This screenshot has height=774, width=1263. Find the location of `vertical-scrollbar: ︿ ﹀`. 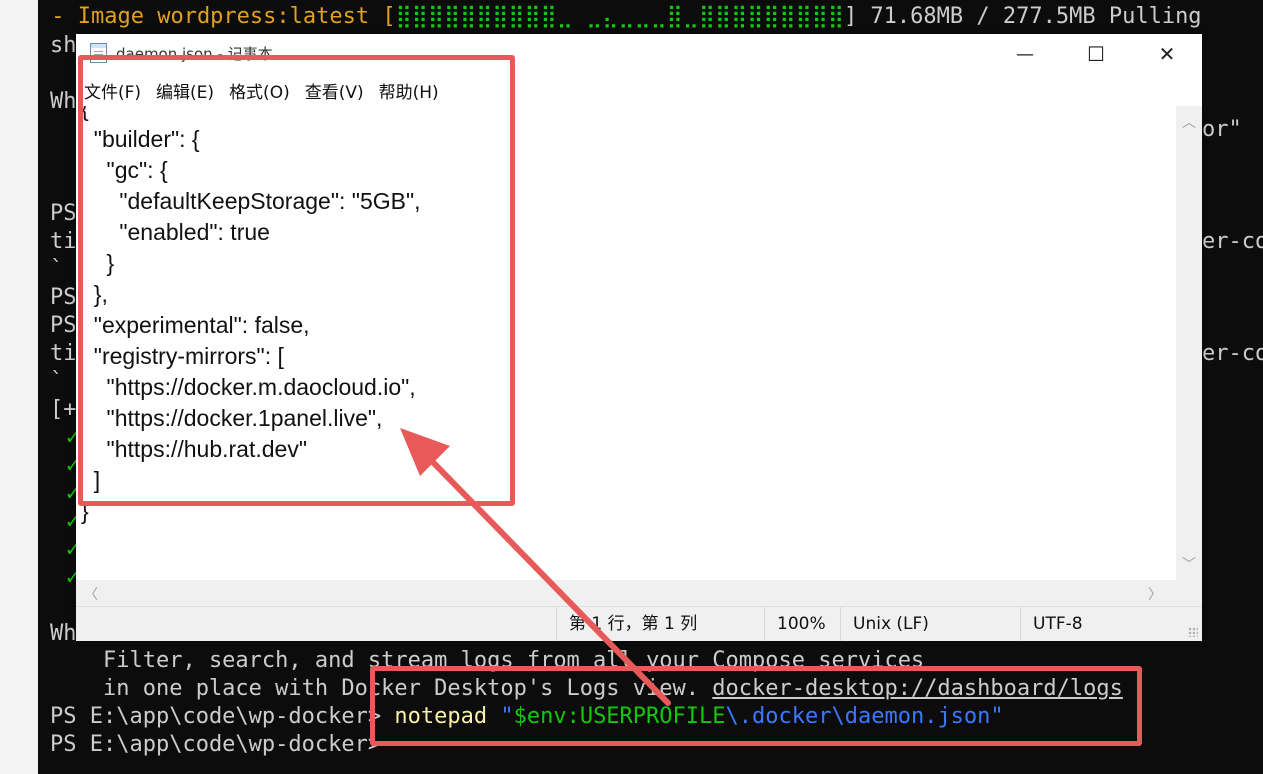

vertical-scrollbar: ︿ ﹀ is located at coordinates (1189, 343).